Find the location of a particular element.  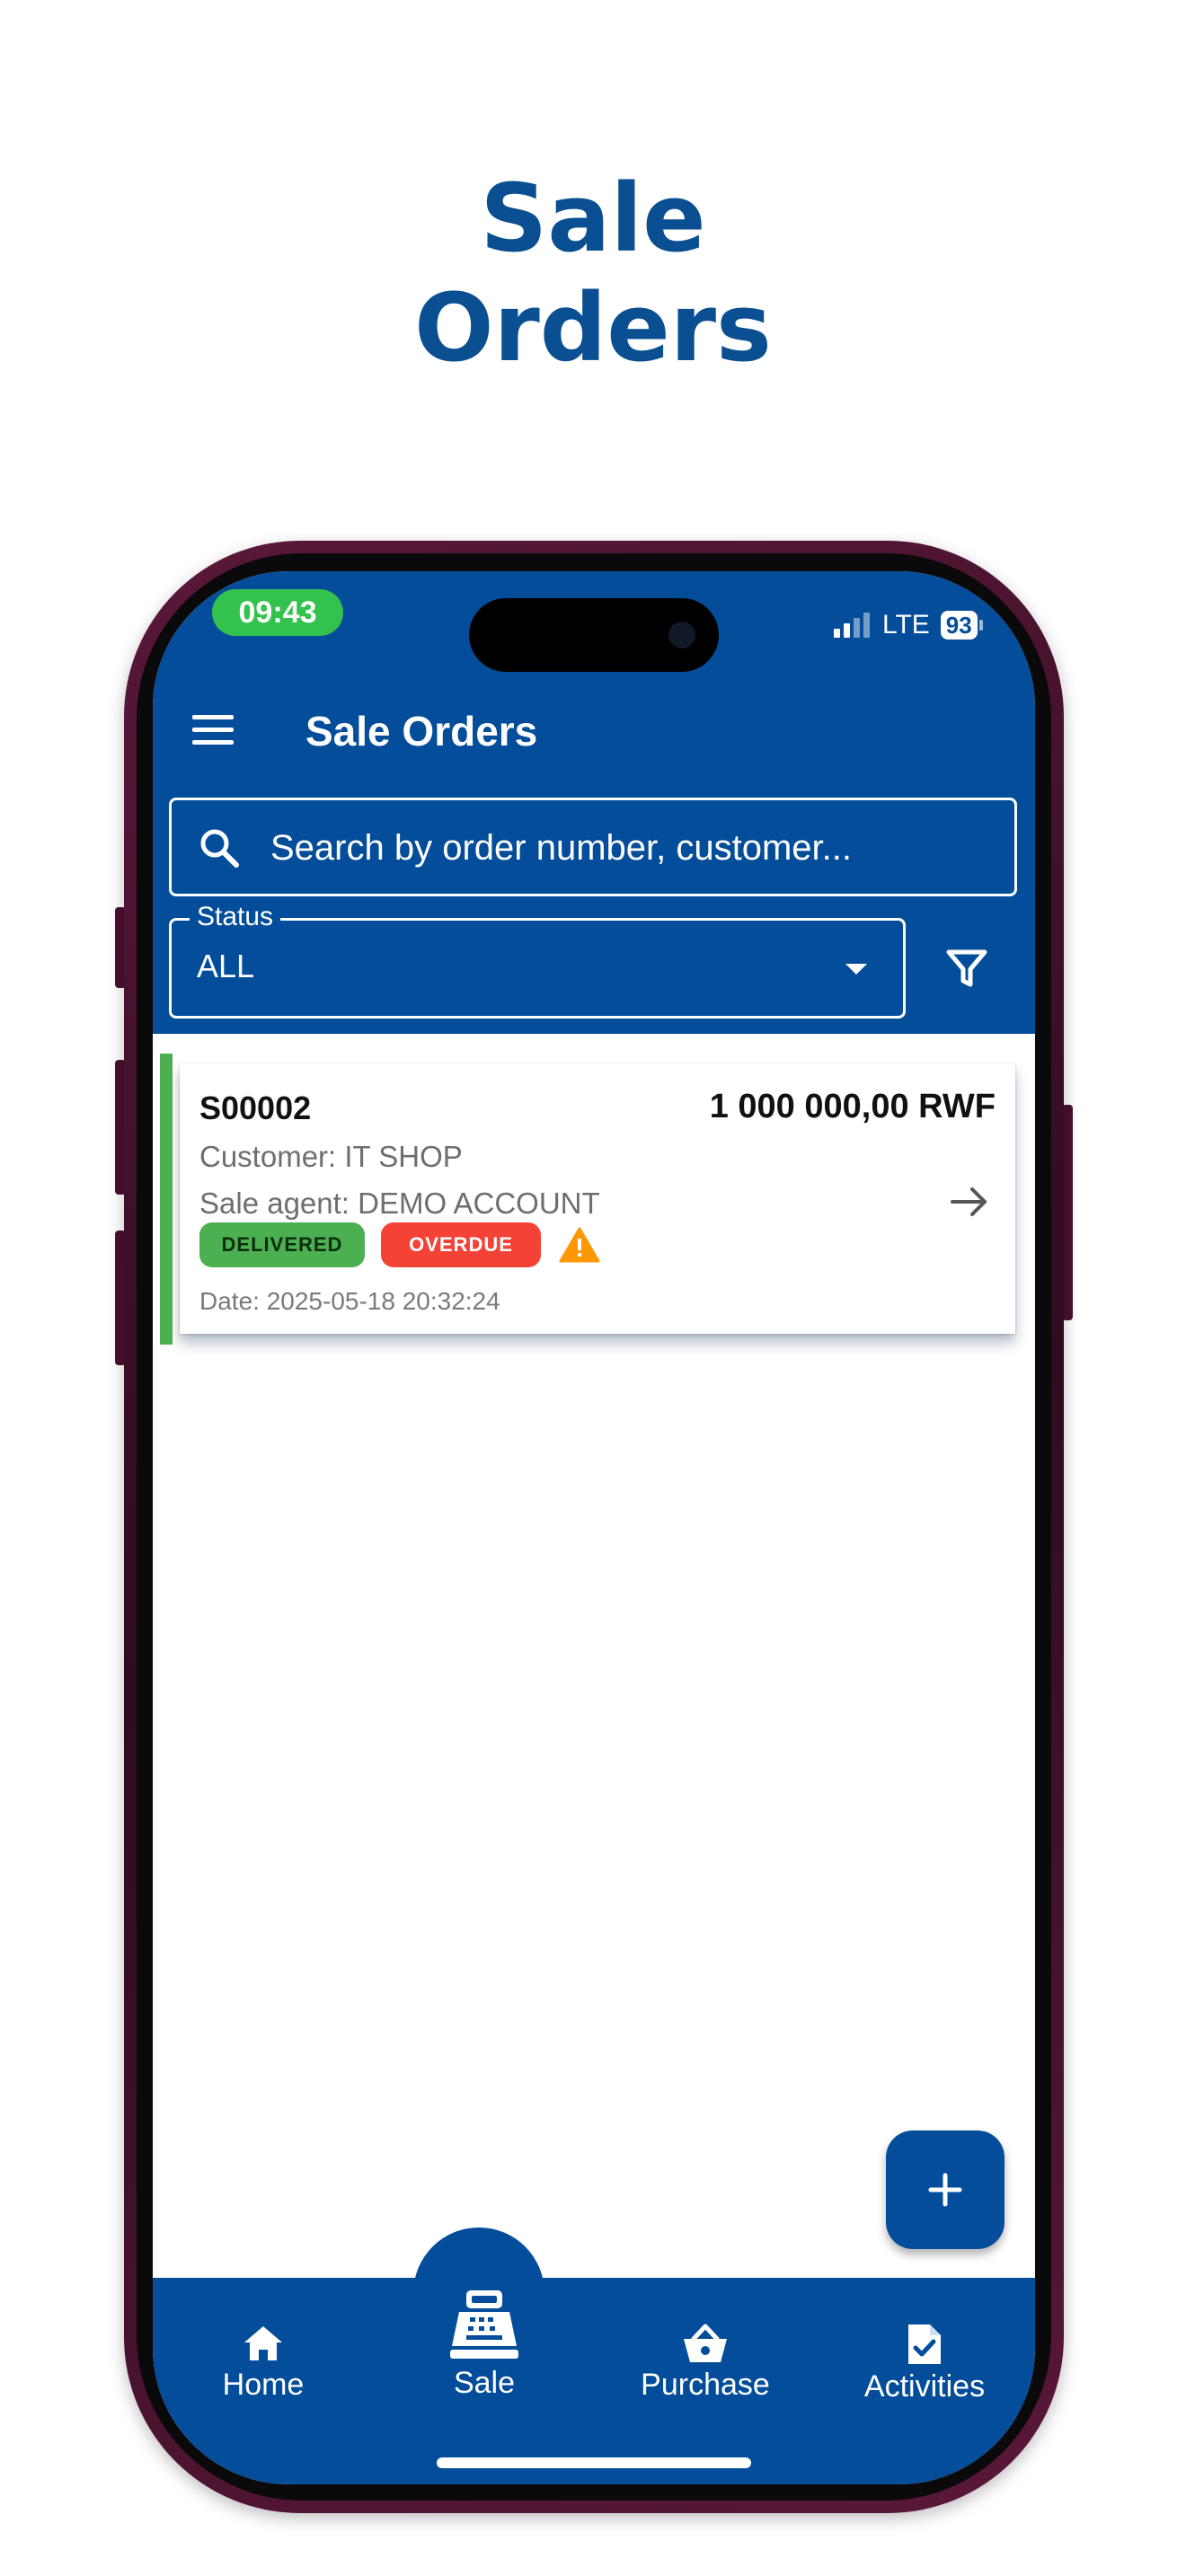

status-dropdown-label: Status is located at coordinates (235, 917).